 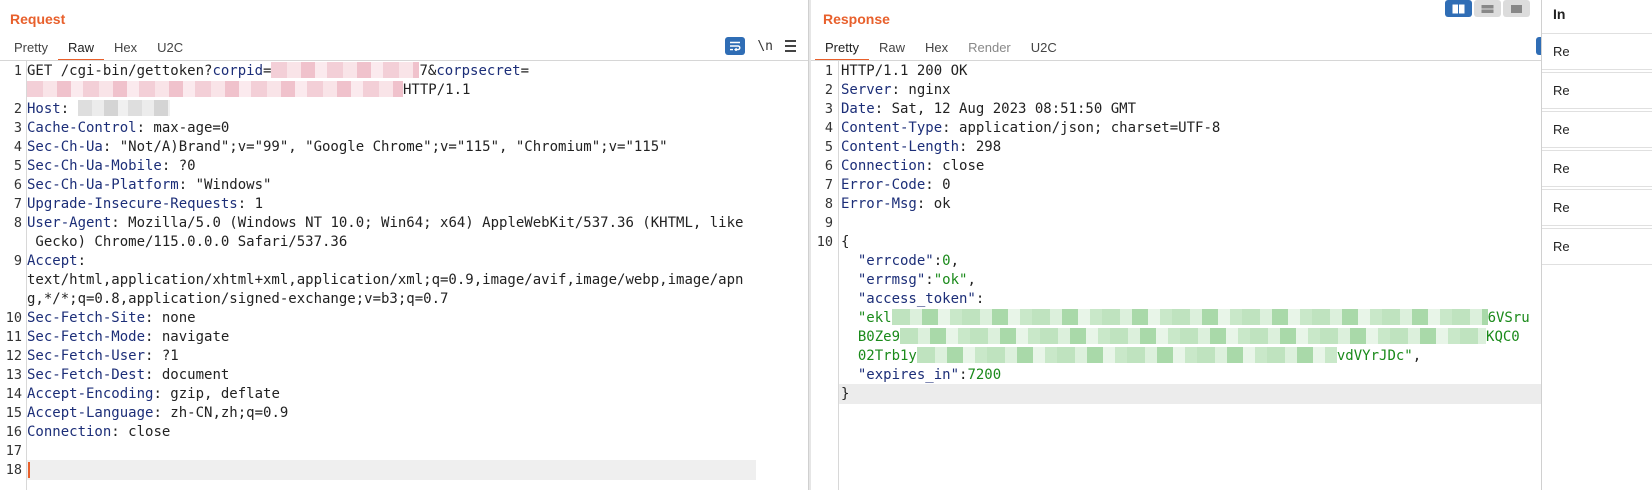 What do you see at coordinates (866, 90) in the screenshot?
I see `field-name: Server` at bounding box center [866, 90].